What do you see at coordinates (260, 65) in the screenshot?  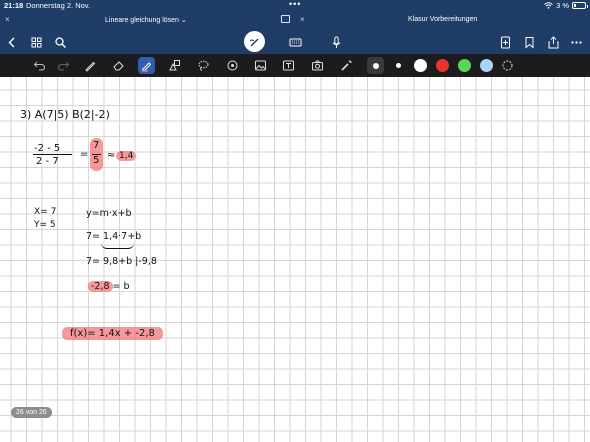 I see `image-icon` at bounding box center [260, 65].